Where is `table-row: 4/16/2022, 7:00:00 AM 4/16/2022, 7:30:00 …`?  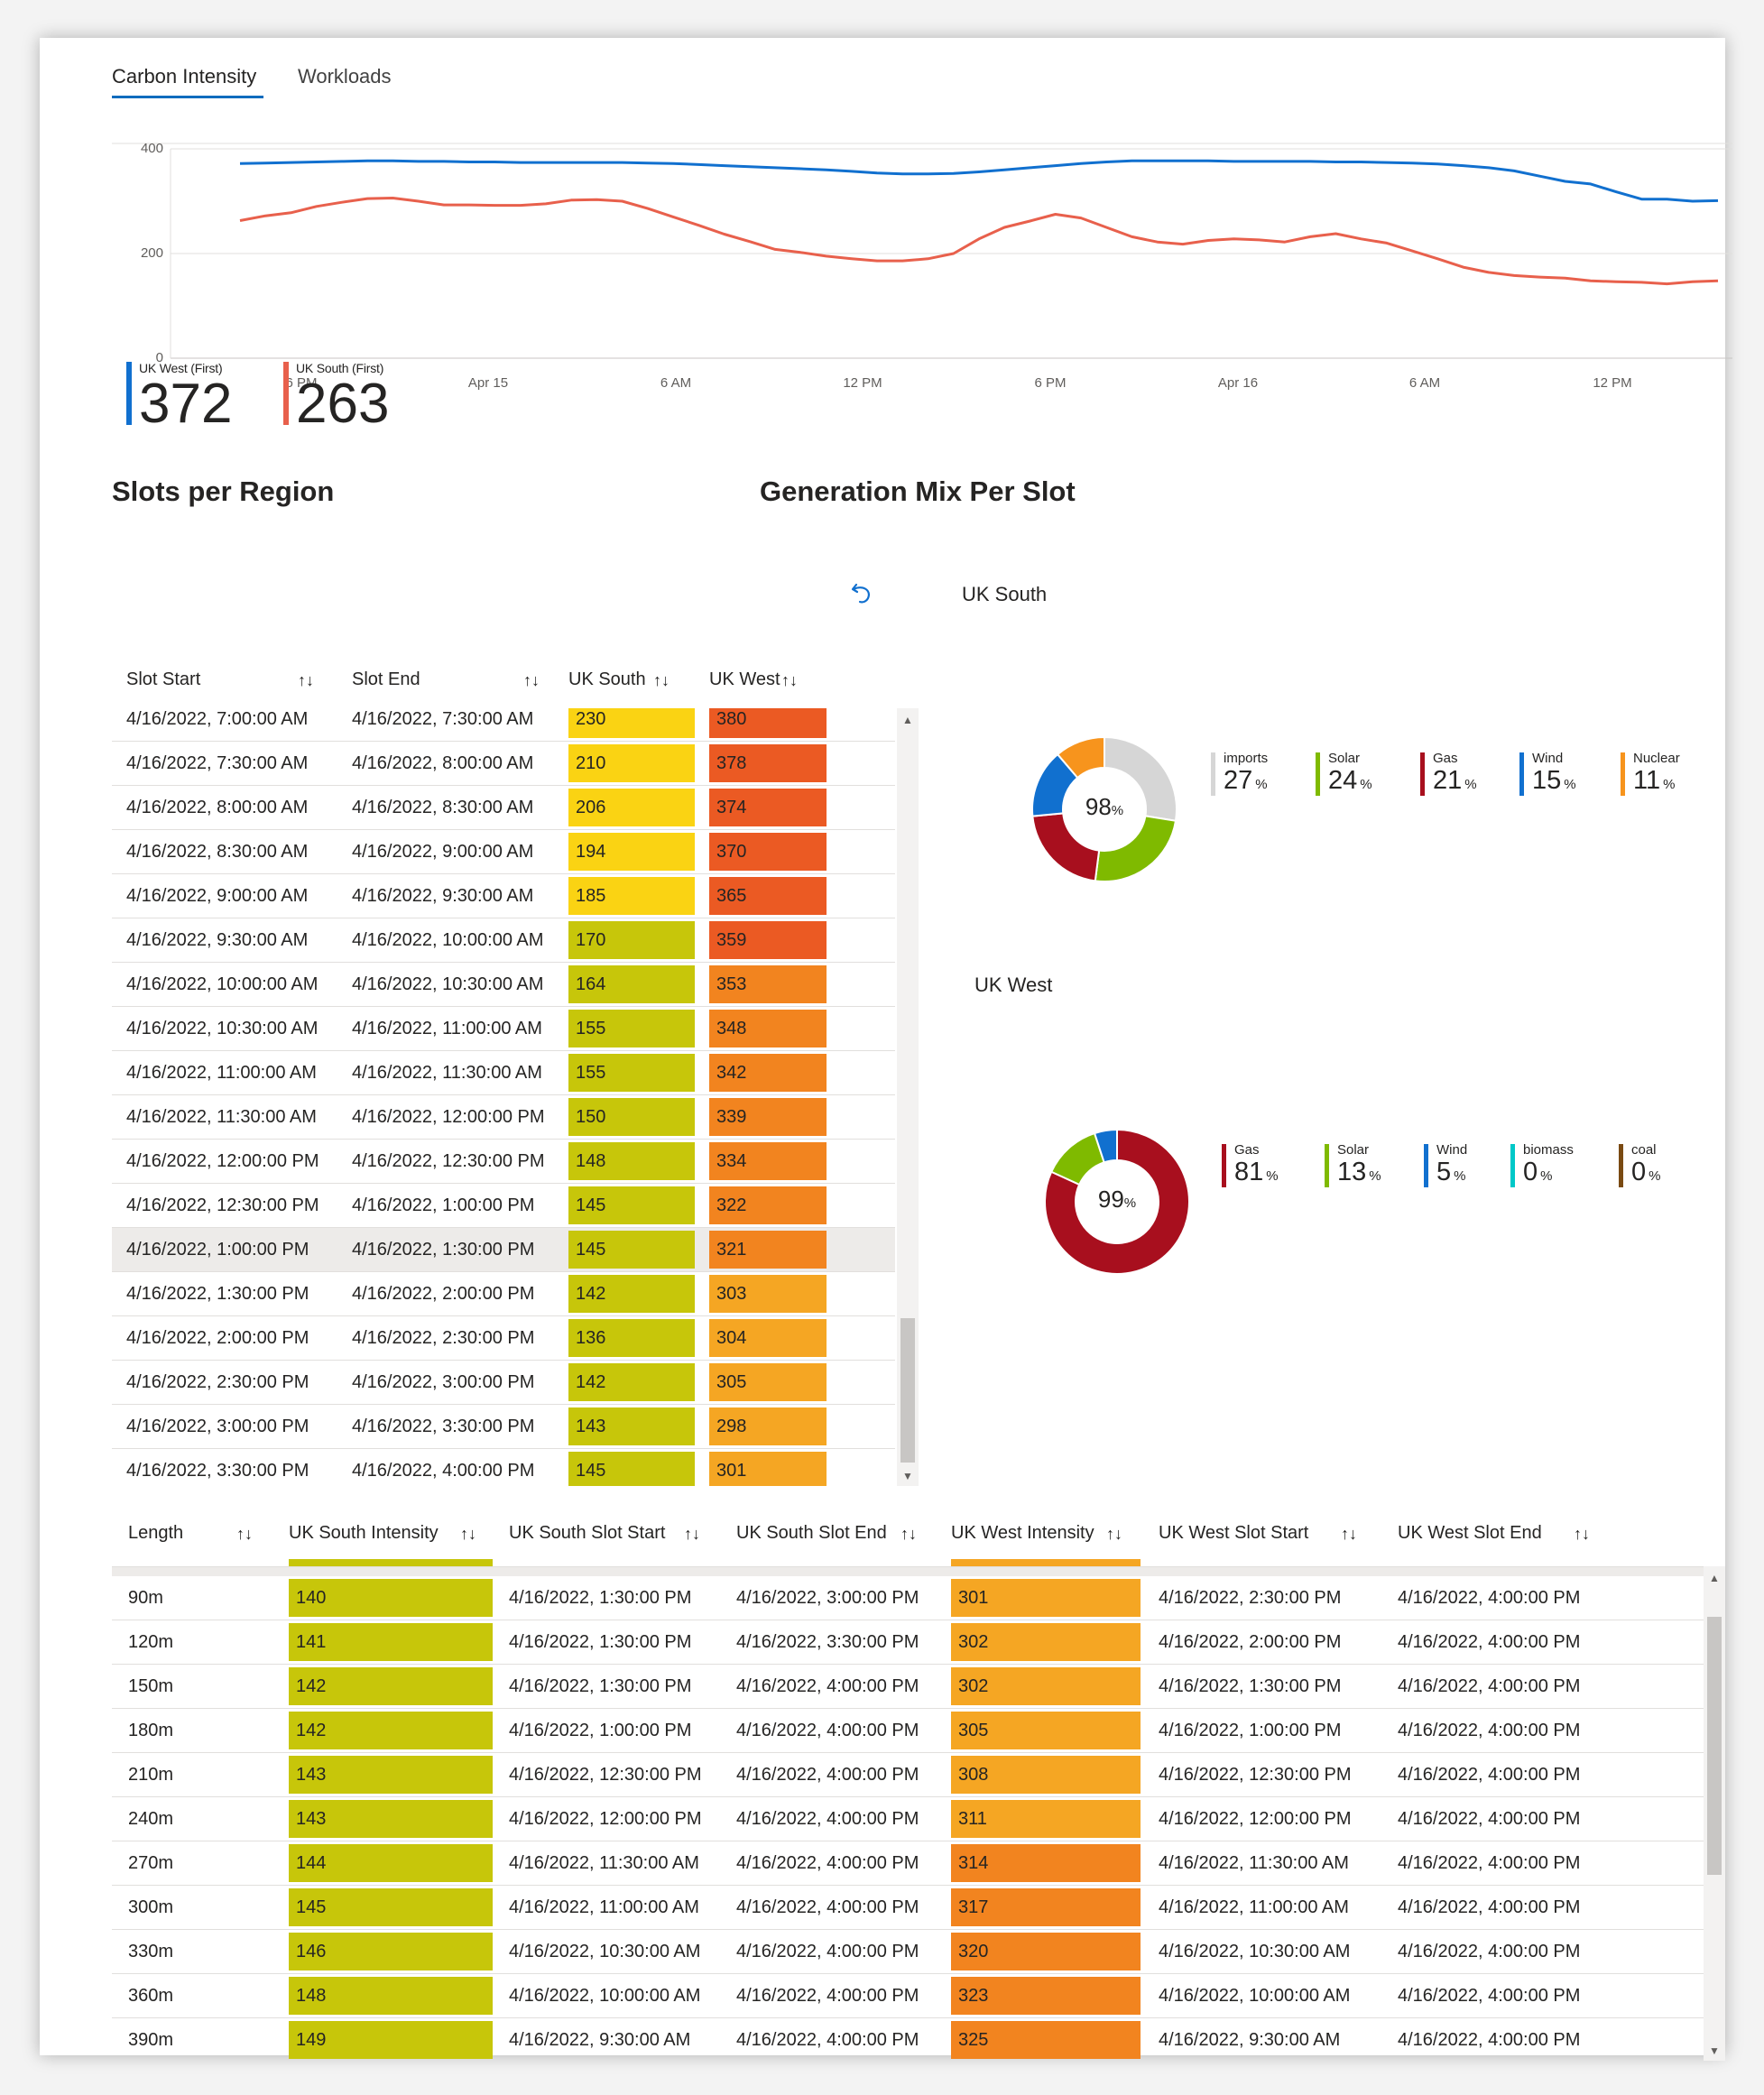
table-row: 4/16/2022, 7:00:00 AM 4/16/2022, 7:30:00 … is located at coordinates (504, 725).